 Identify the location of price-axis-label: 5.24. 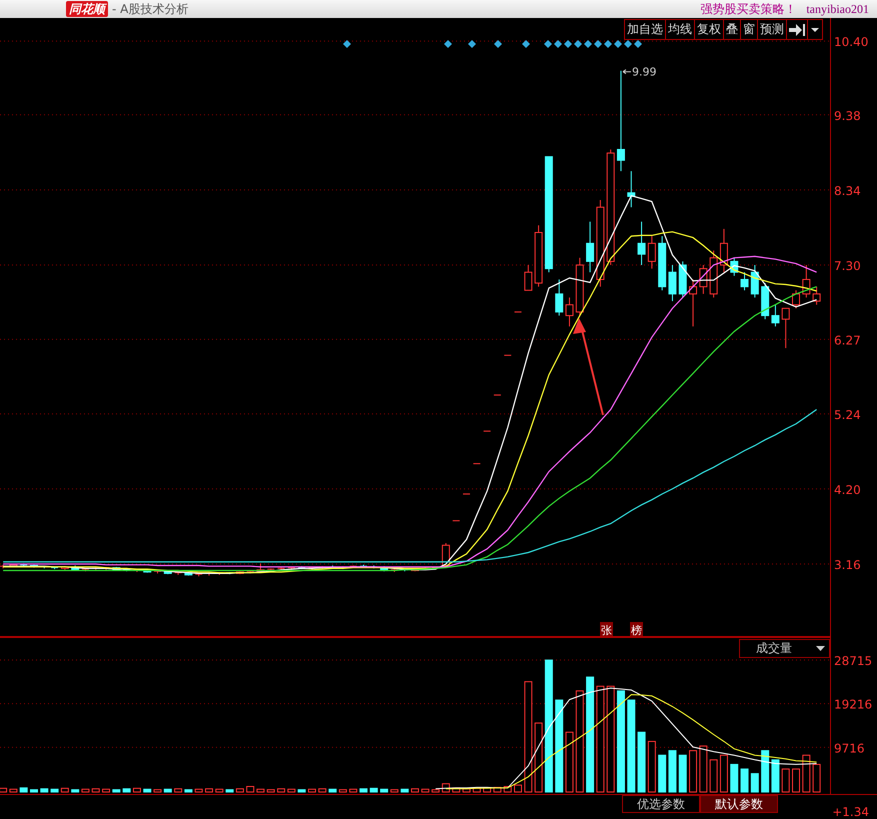
(847, 415).